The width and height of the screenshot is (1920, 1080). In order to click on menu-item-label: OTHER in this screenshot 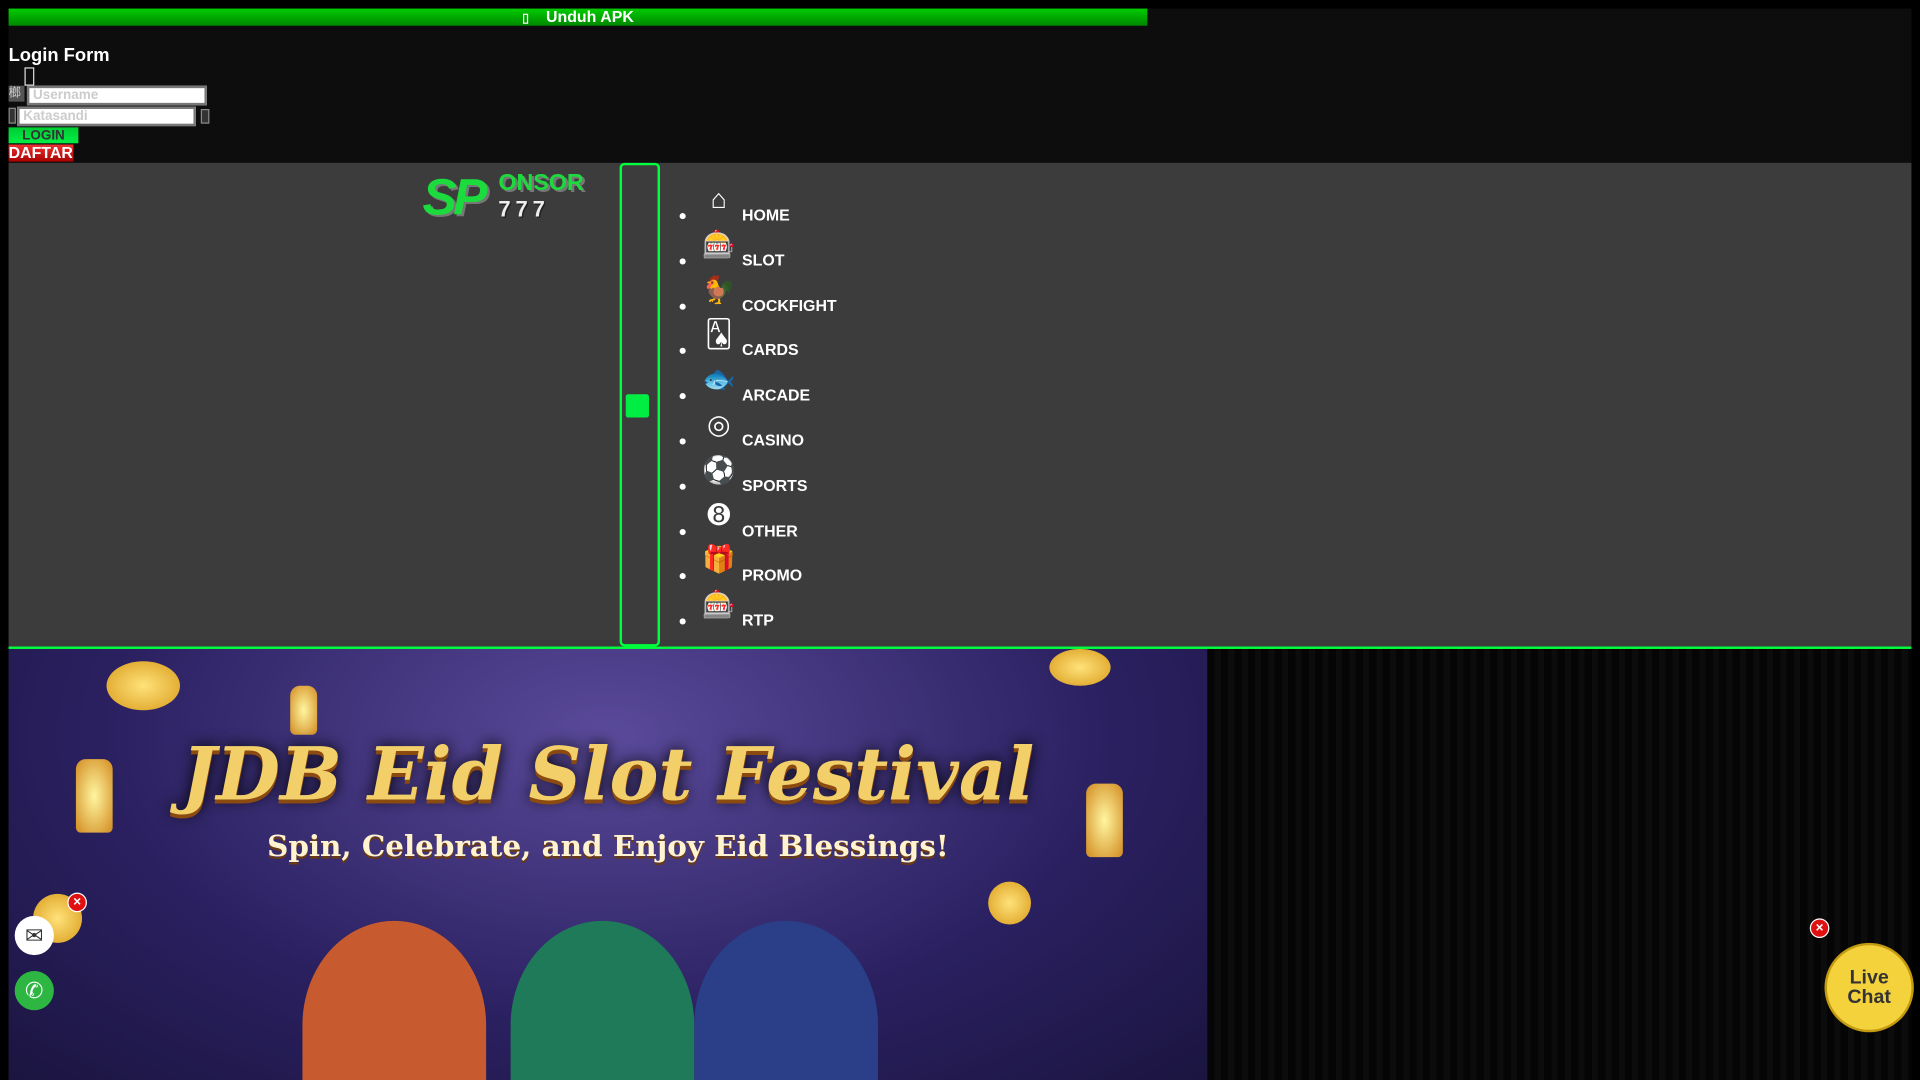, I will do `click(770, 530)`.